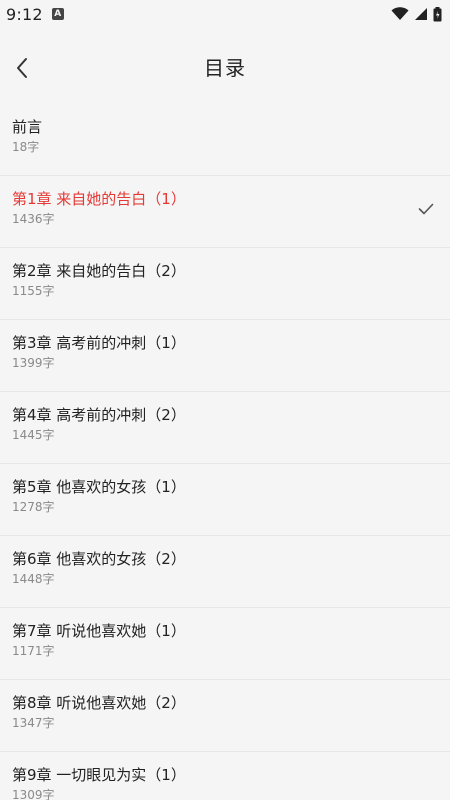 The width and height of the screenshot is (450, 800). What do you see at coordinates (426, 209) in the screenshot?
I see `check-icon` at bounding box center [426, 209].